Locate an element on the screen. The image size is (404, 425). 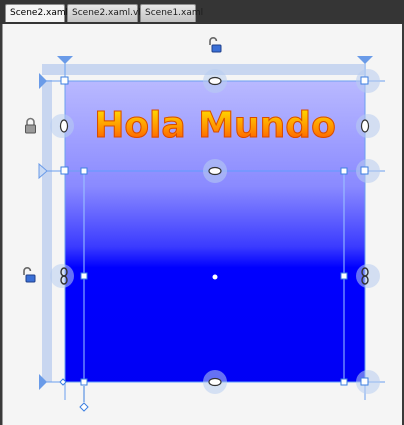
lock-closed-icon is located at coordinates (30, 125).